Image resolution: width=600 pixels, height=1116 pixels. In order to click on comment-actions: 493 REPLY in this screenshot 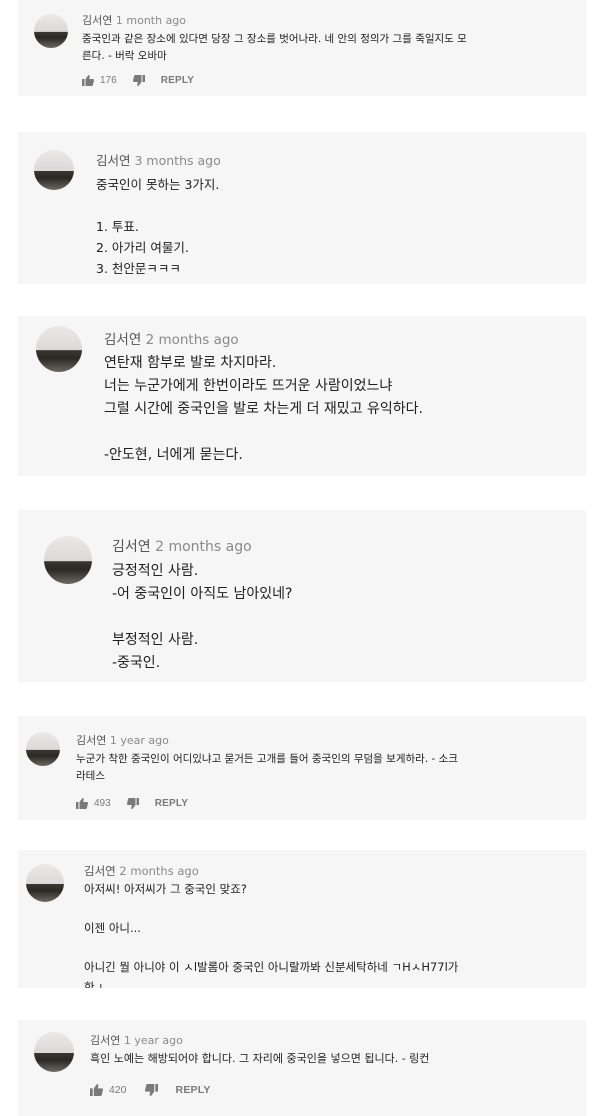, I will do `click(132, 803)`.